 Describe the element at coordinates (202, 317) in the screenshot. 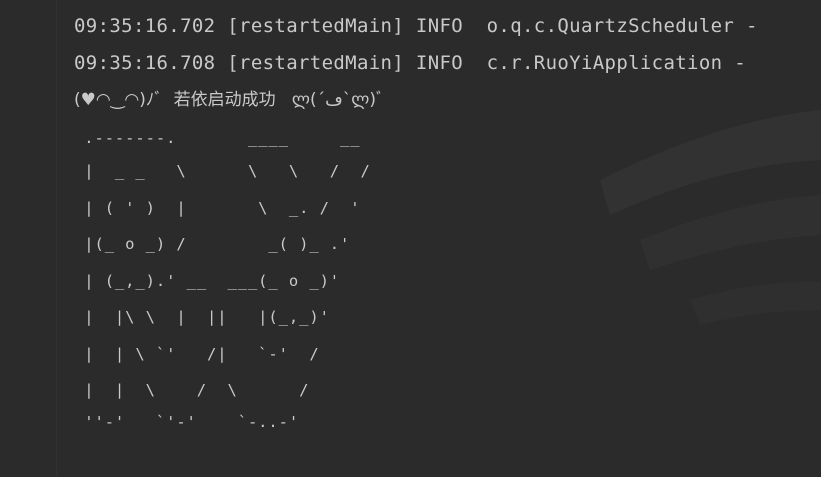

I see `ascii-art-line: | |\ \ | || |(_,_)'` at that location.